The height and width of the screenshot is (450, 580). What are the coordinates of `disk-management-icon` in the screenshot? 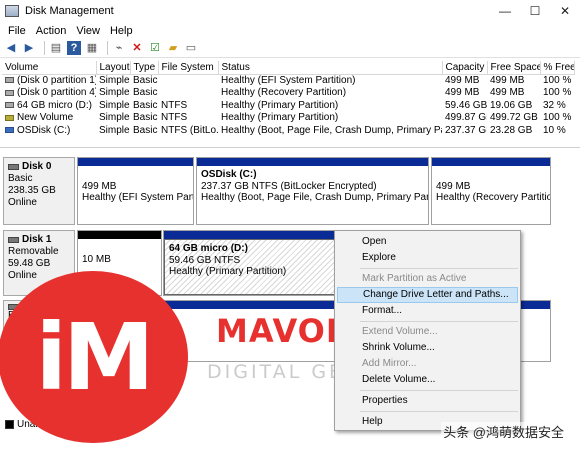 It's located at (12, 11).